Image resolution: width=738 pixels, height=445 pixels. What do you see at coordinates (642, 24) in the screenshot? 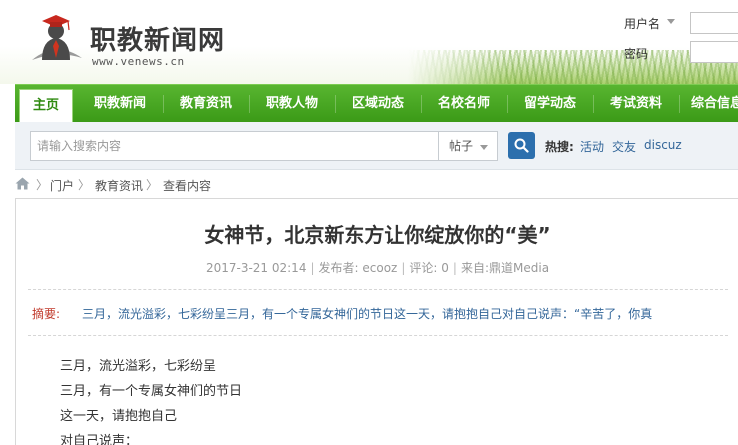
I see `username-label: 用户名` at bounding box center [642, 24].